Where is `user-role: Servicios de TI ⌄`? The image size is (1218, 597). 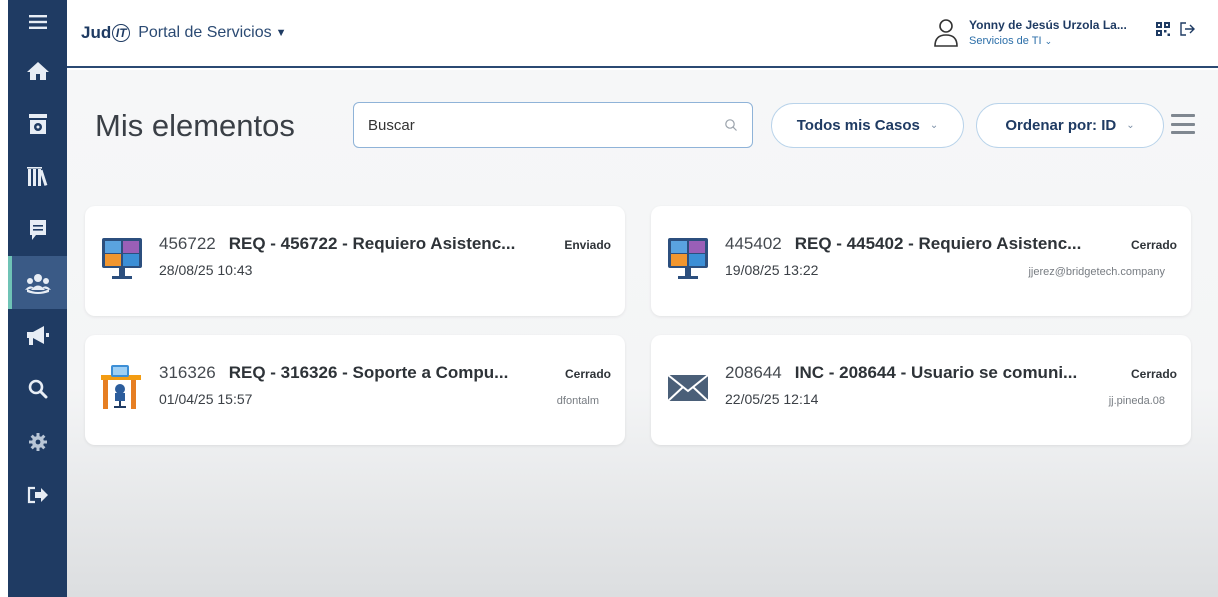
user-role: Servicios de TI ⌄ is located at coordinates (1048, 41).